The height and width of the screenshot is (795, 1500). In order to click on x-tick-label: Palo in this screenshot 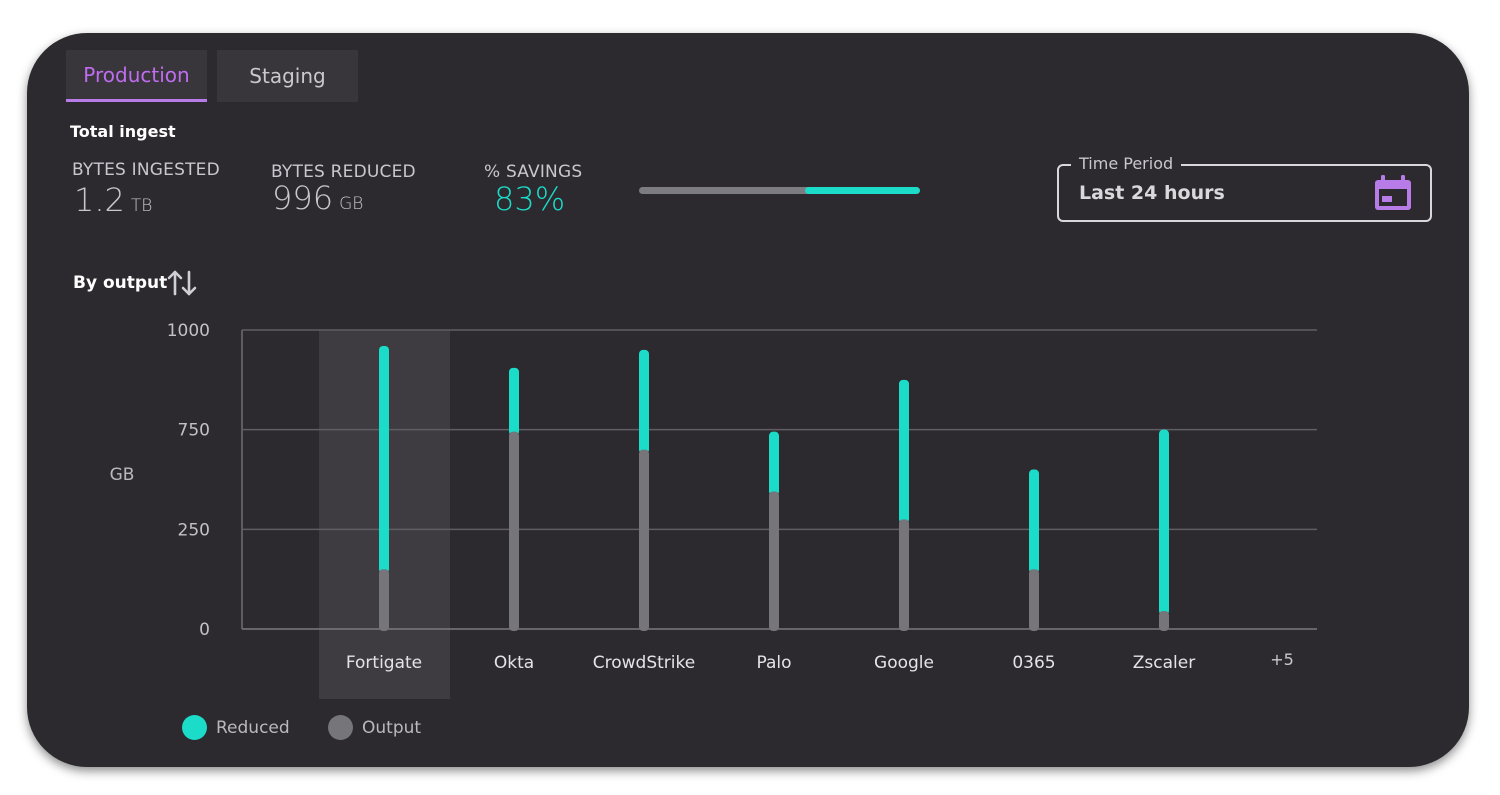, I will do `click(773, 663)`.